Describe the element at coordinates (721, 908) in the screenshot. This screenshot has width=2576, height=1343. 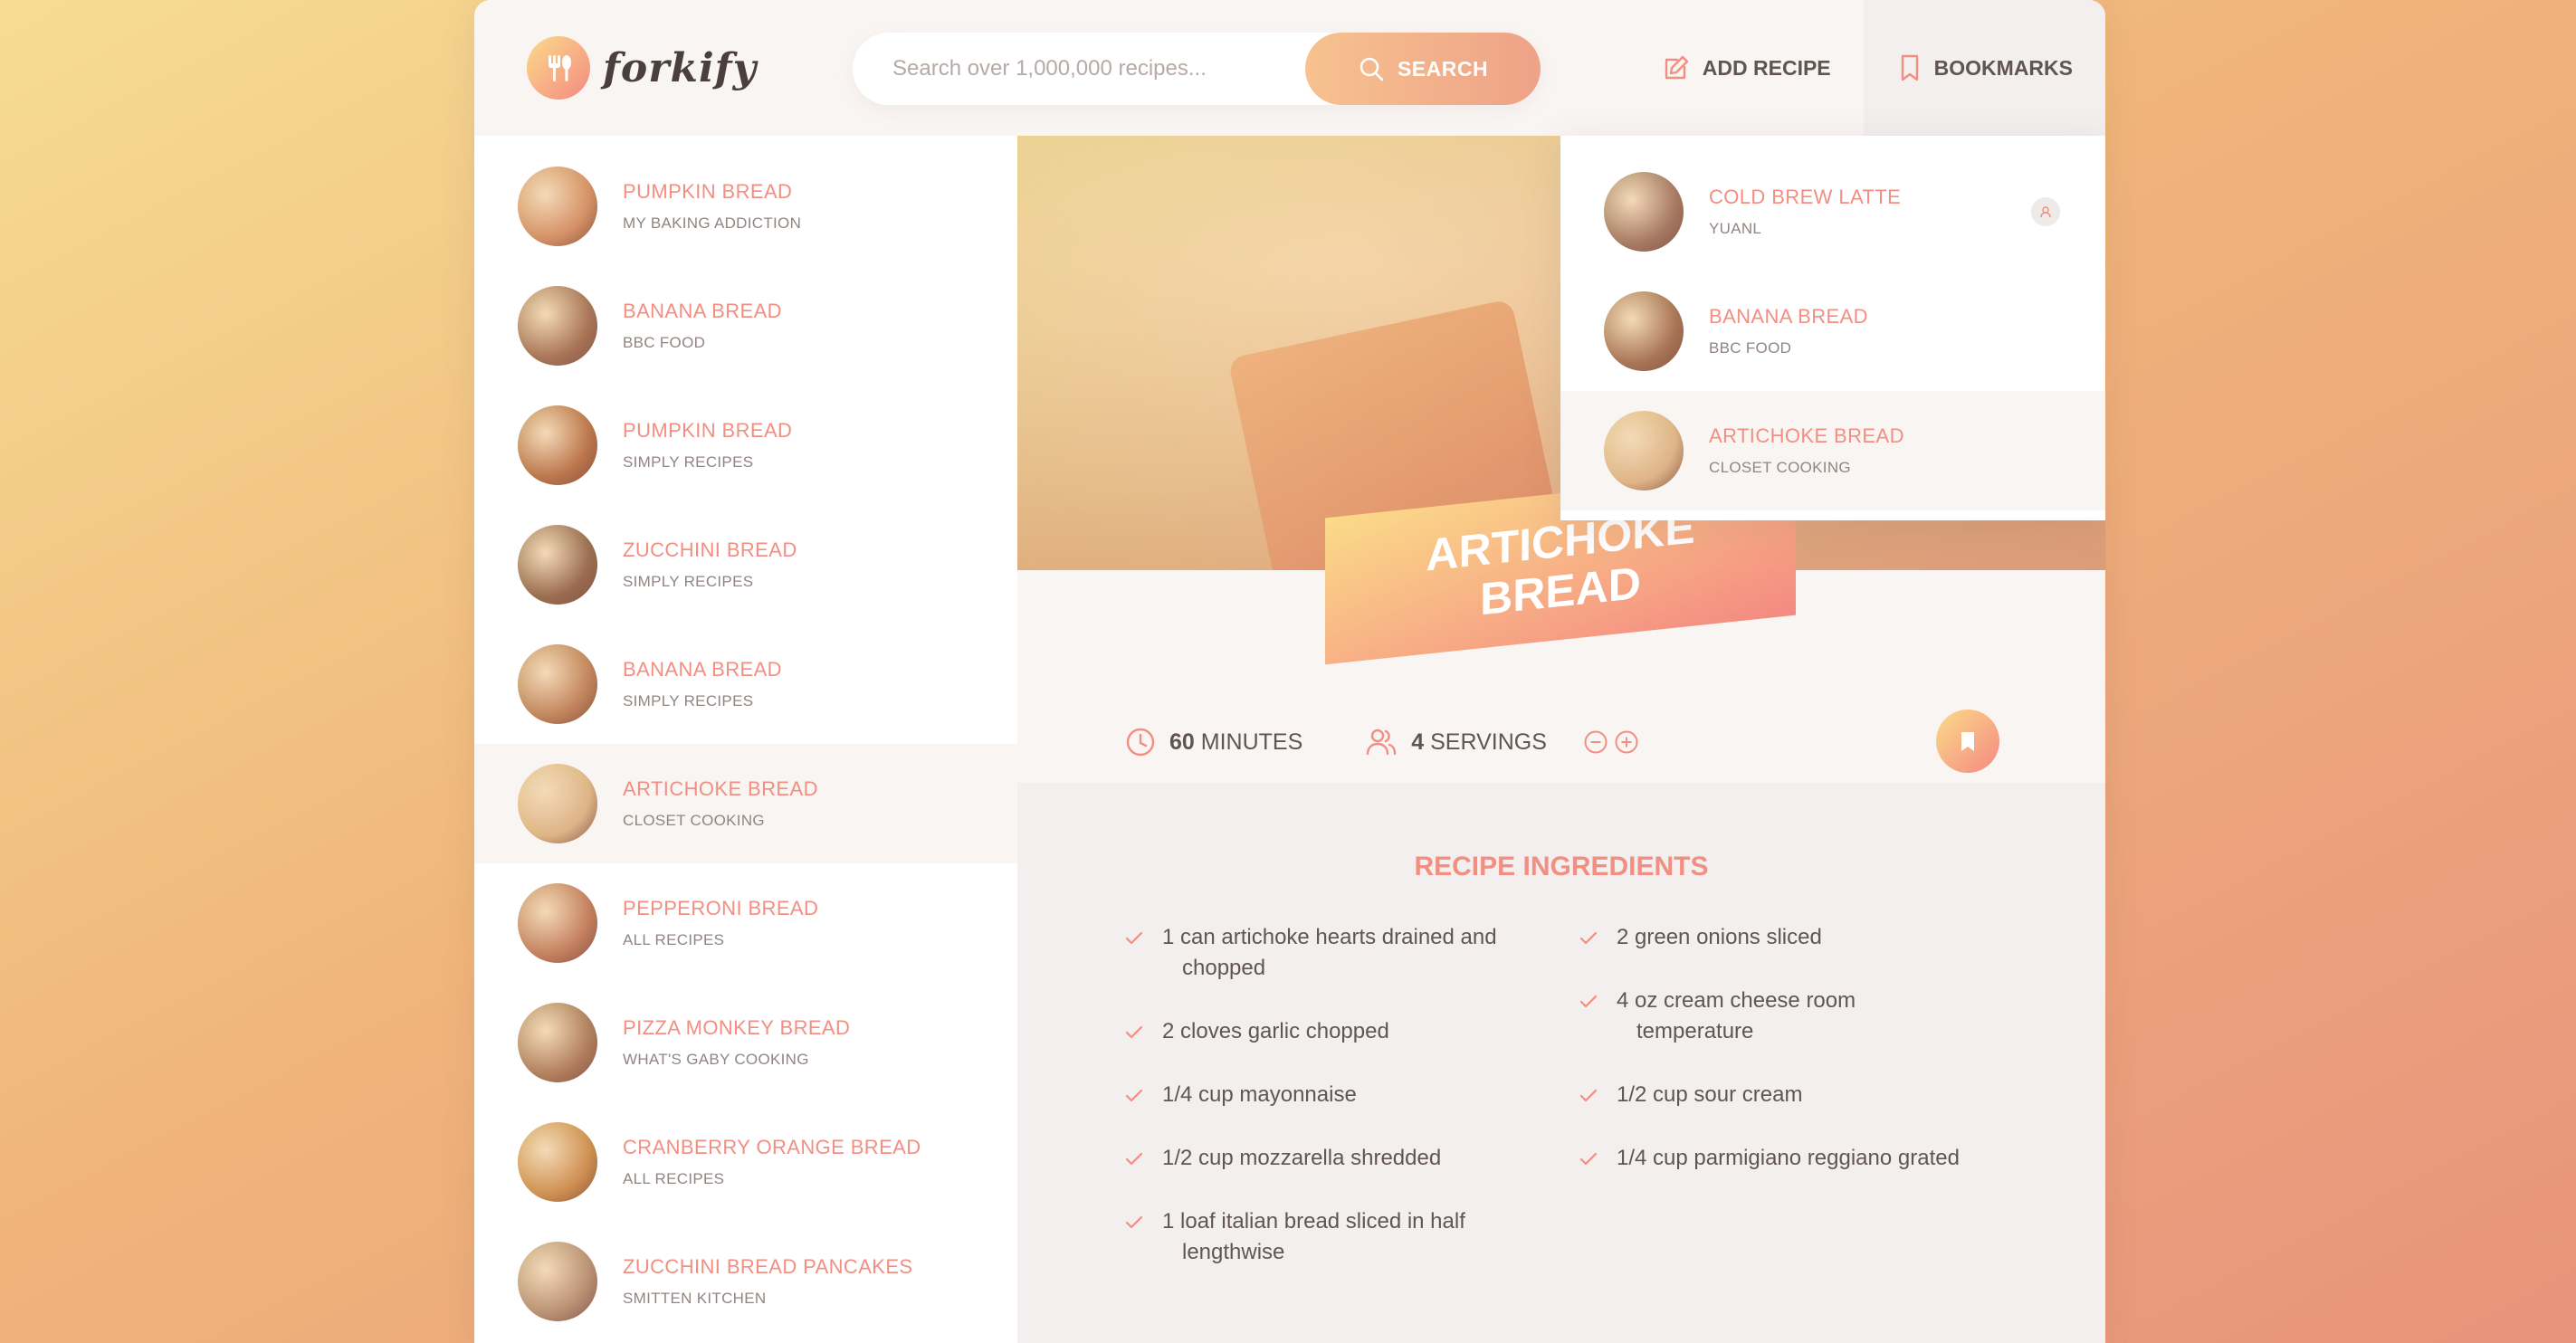
I see `result-title: Pepperoni Bread` at that location.